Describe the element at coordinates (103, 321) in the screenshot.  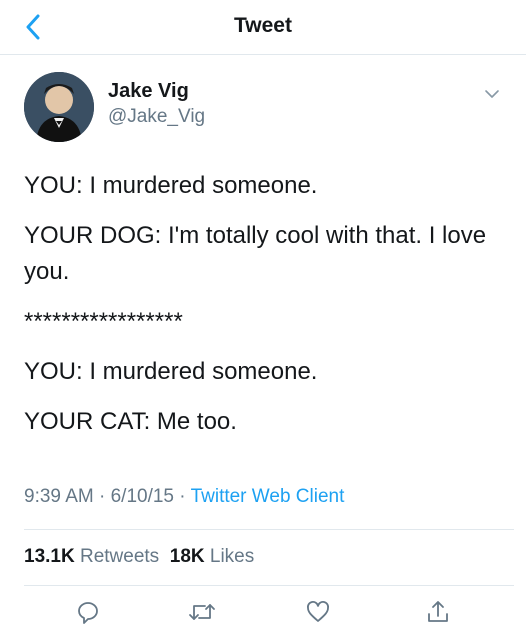
I see `tweet-line: *****************` at that location.